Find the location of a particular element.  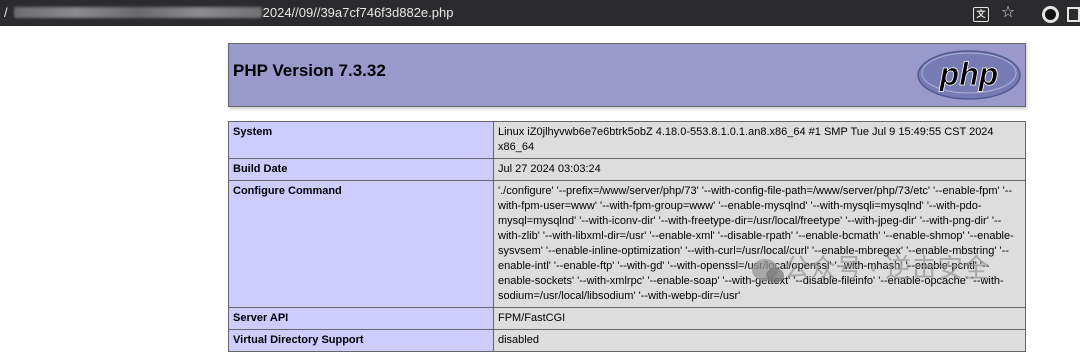

url-prefix: / is located at coordinates (6, 12).